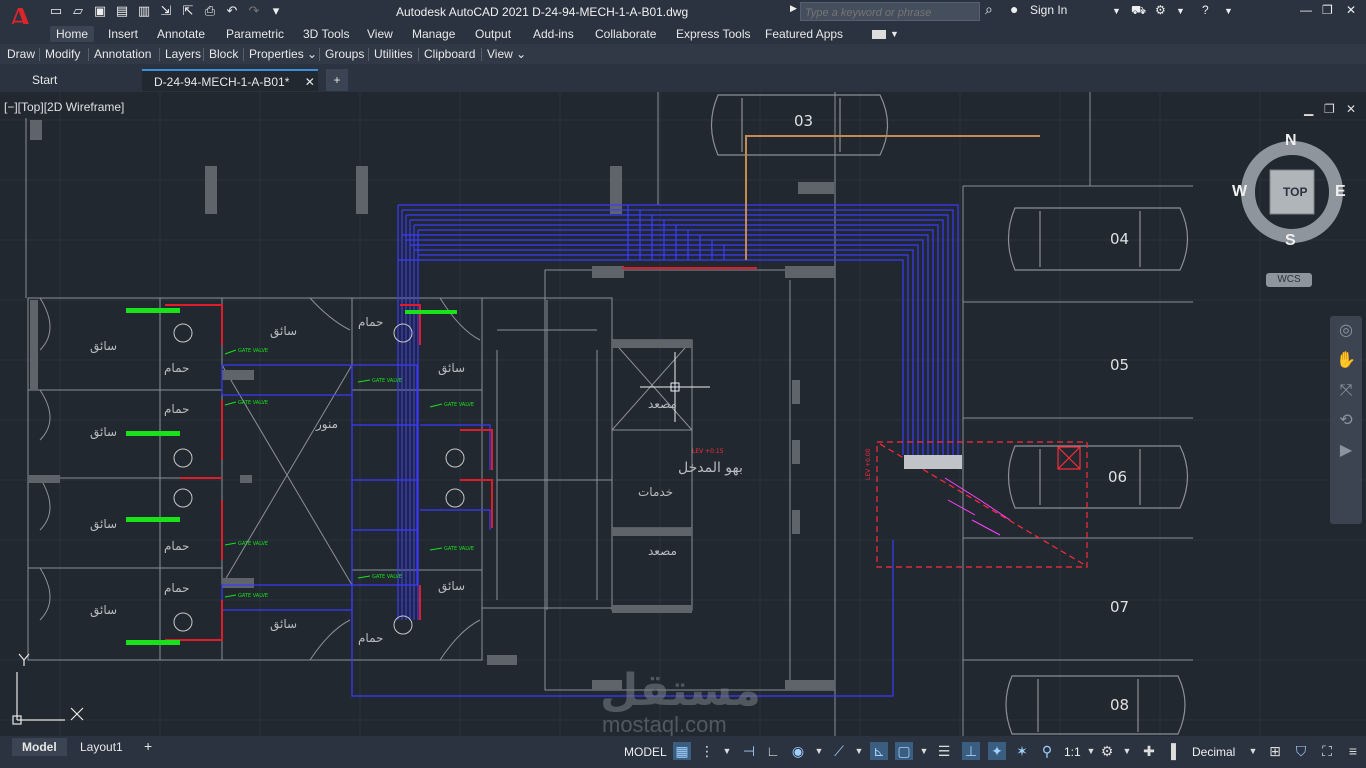  I want to click on sign-in-dropdown-icon: ▼, so click(1116, 11).